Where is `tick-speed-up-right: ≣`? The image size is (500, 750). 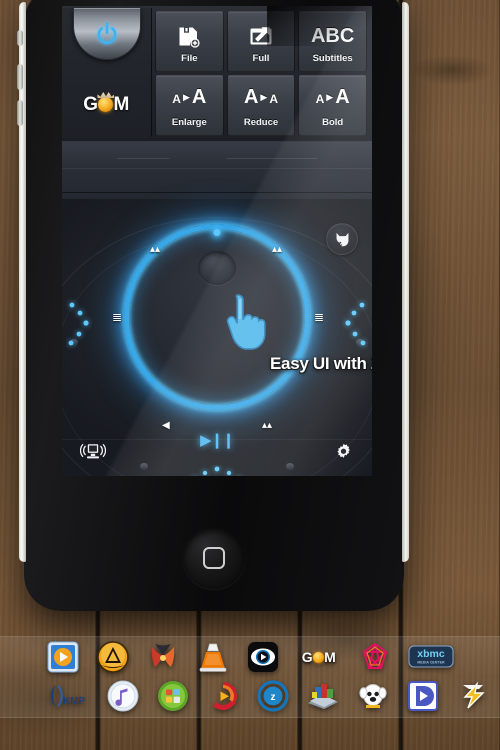 tick-speed-up-right: ≣ is located at coordinates (319, 317).